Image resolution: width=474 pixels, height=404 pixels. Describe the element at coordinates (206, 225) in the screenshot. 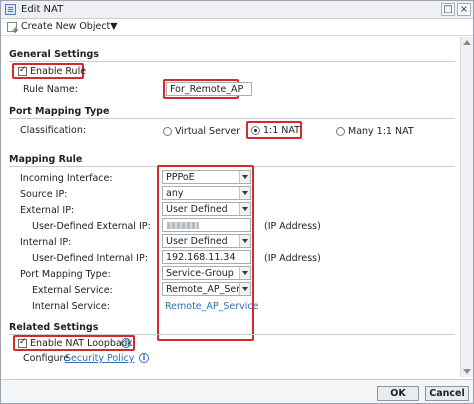

I see `user-defined-external-ip-input` at that location.